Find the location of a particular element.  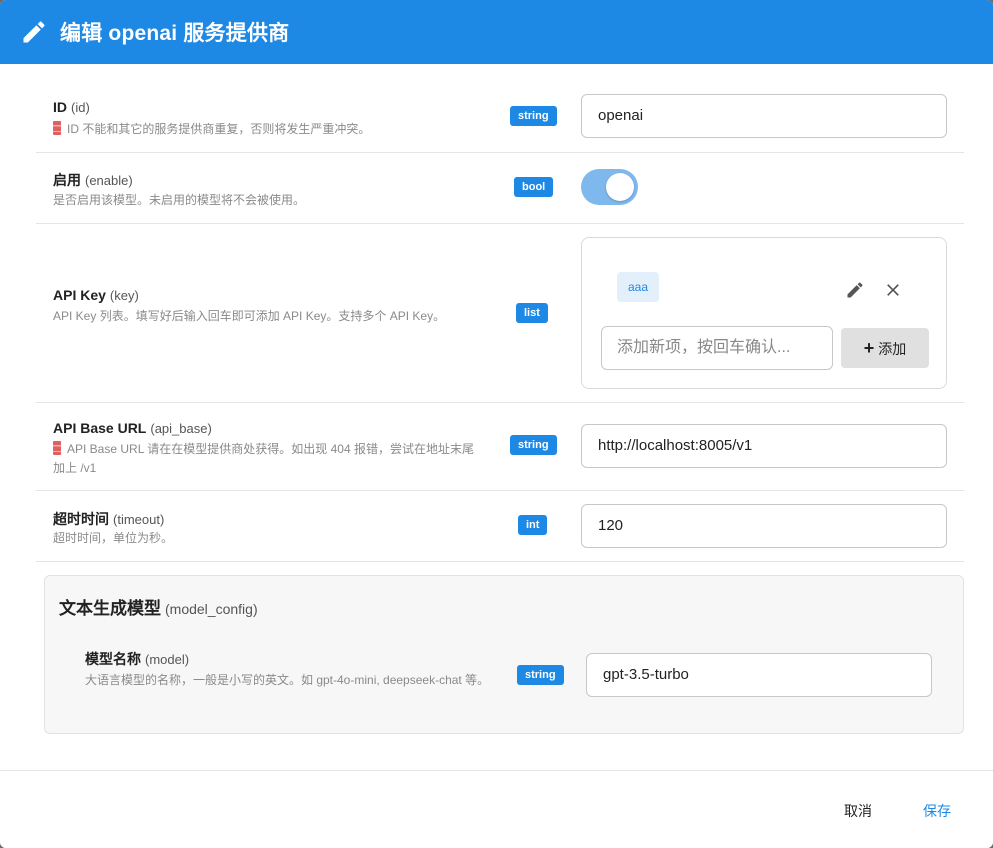

pencil-icon is located at coordinates (34, 32).